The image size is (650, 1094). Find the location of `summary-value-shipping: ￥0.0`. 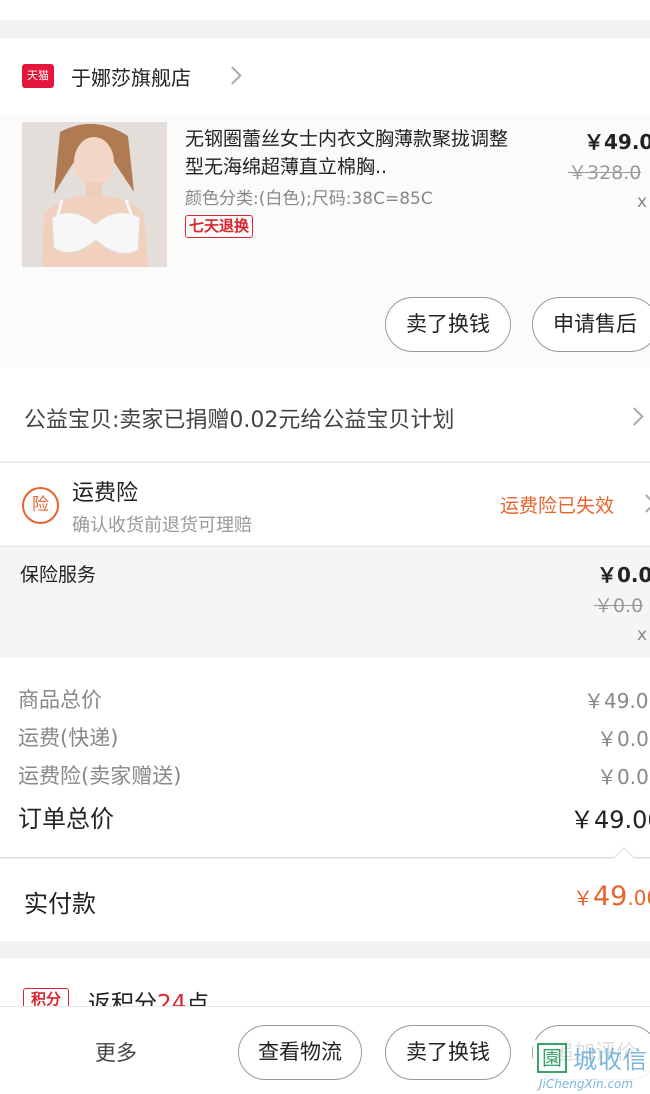

summary-value-shipping: ￥0.0 is located at coordinates (623, 739).